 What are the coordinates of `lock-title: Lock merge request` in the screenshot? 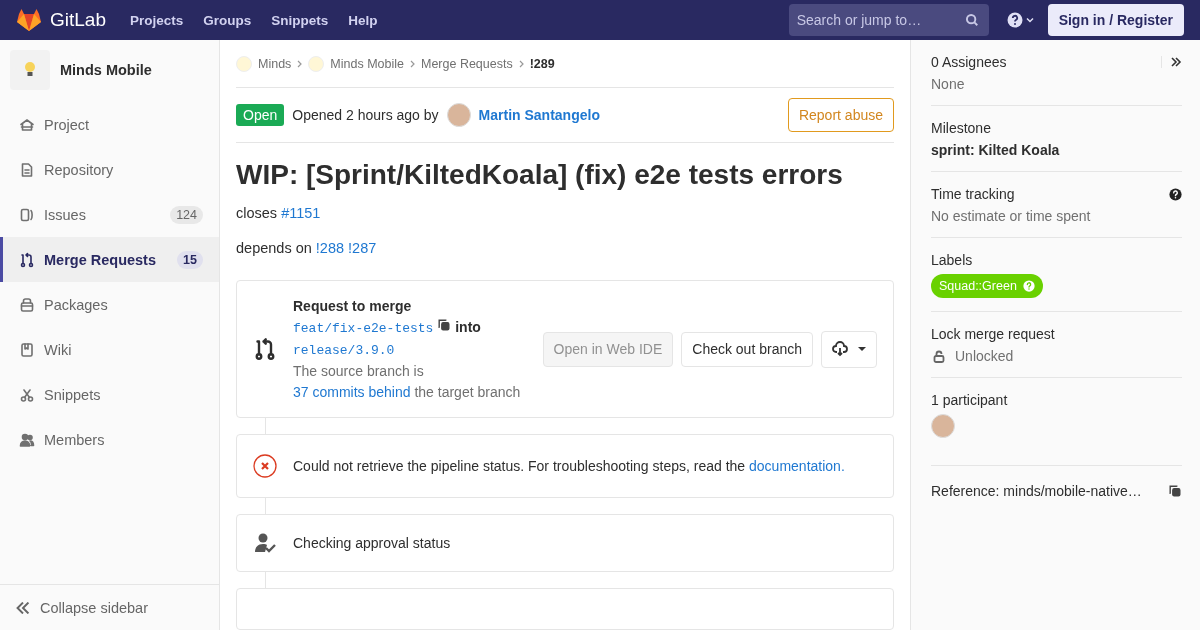 It's located at (993, 334).